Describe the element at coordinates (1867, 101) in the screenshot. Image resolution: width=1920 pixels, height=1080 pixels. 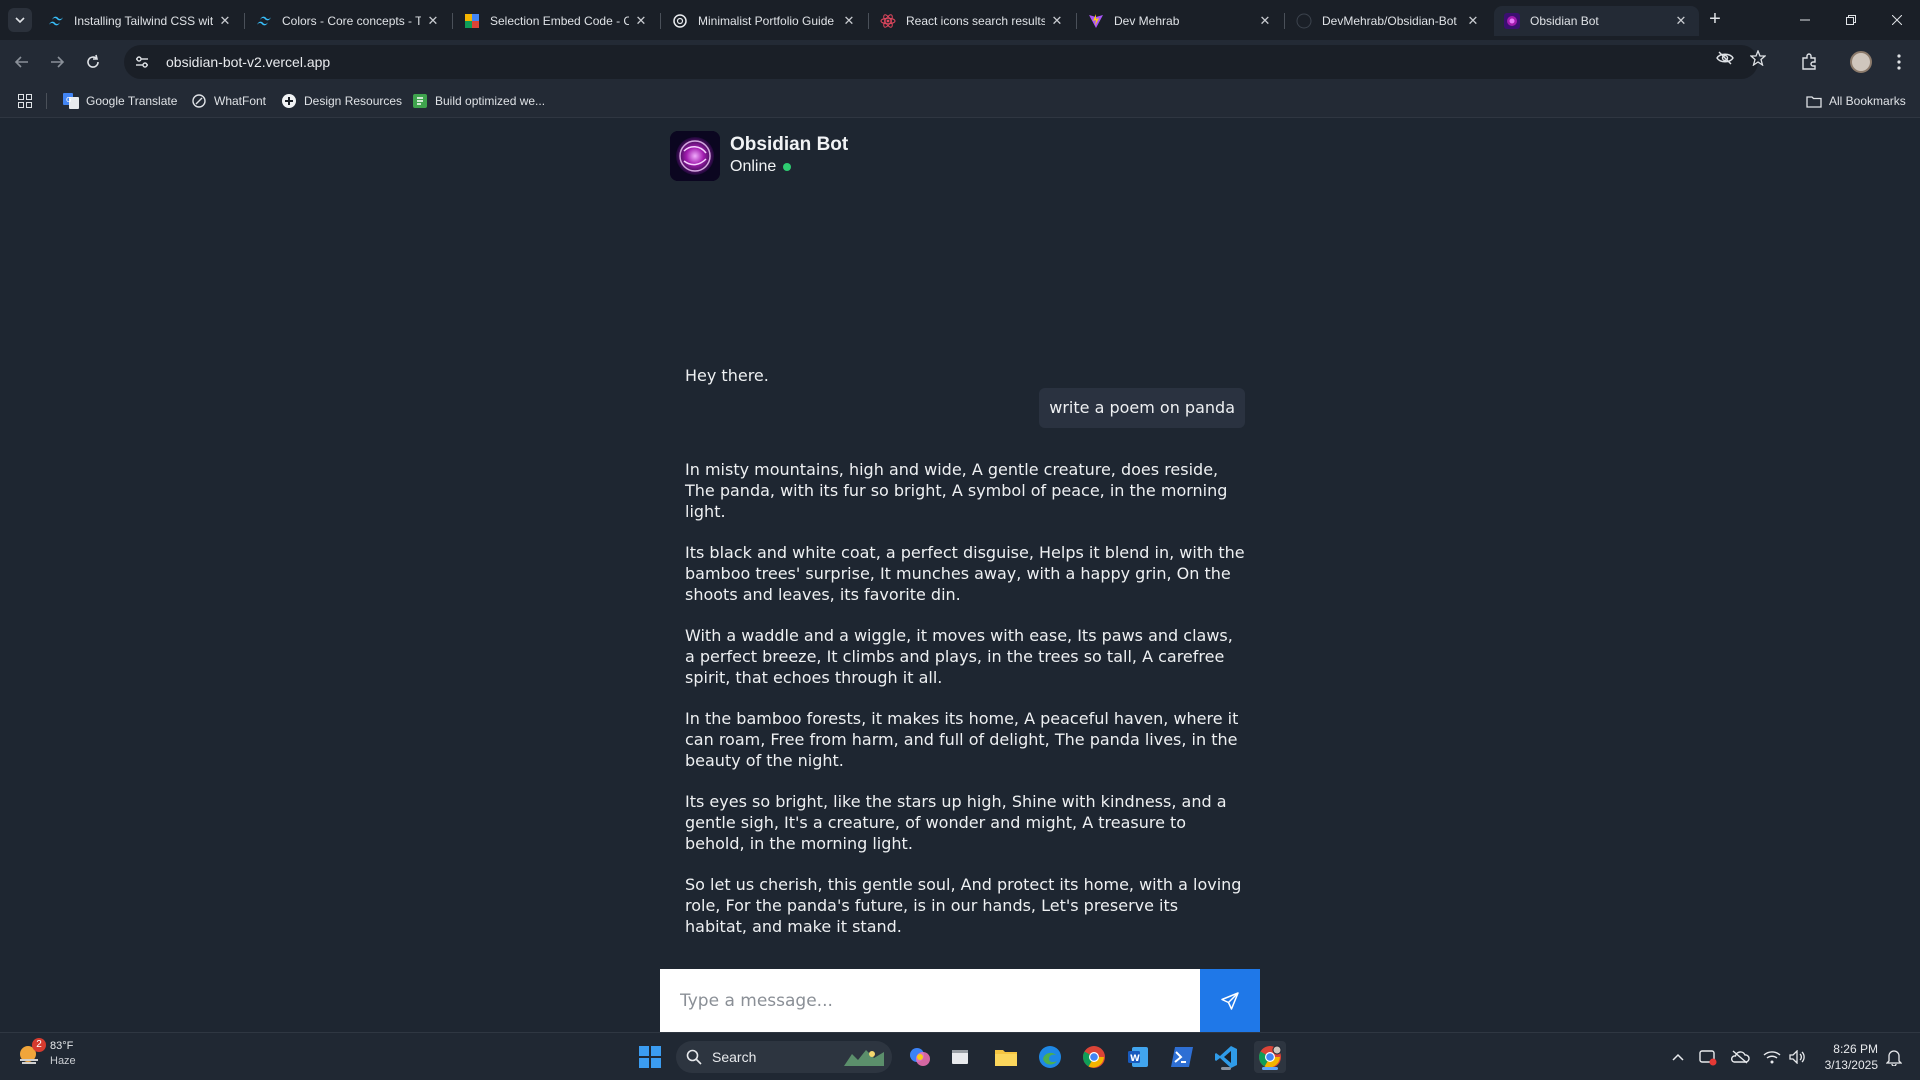
I see `all-bookmarks-label: All Bookmarks` at that location.